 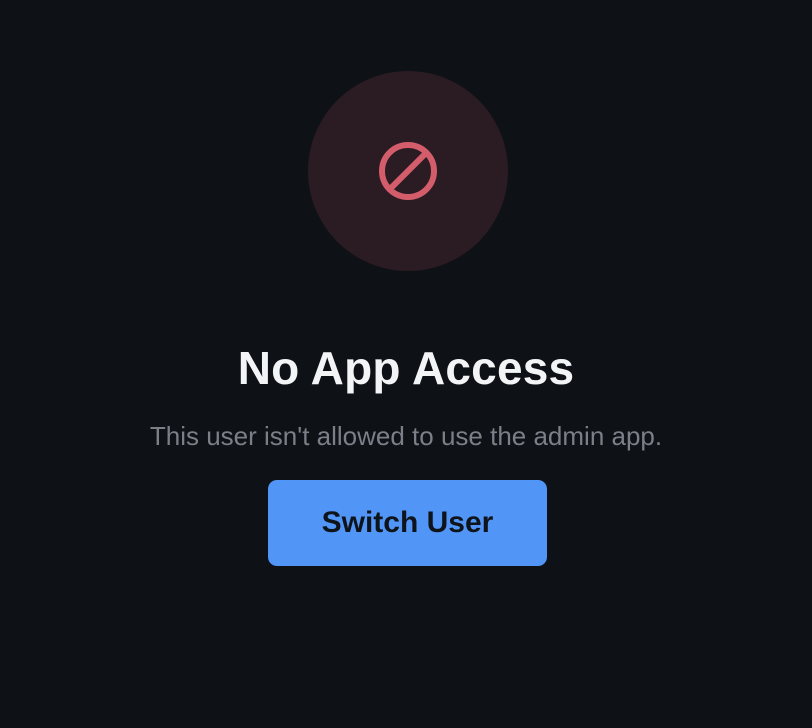 I want to click on prohibited-icon, so click(x=408, y=171).